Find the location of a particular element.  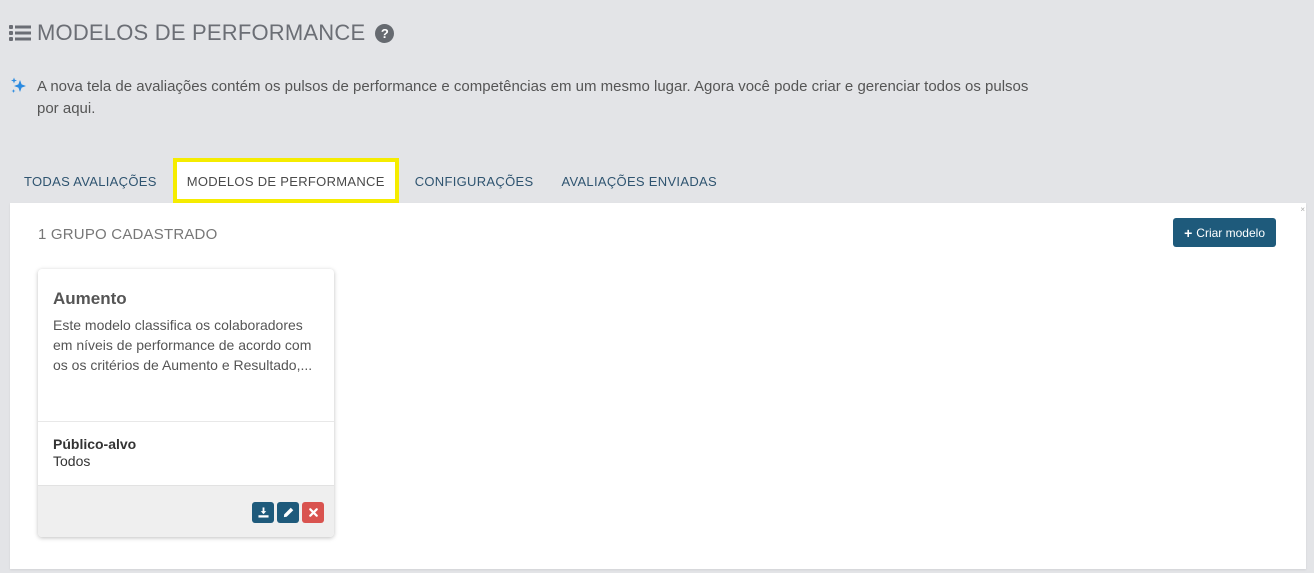

delete-icon is located at coordinates (313, 512).